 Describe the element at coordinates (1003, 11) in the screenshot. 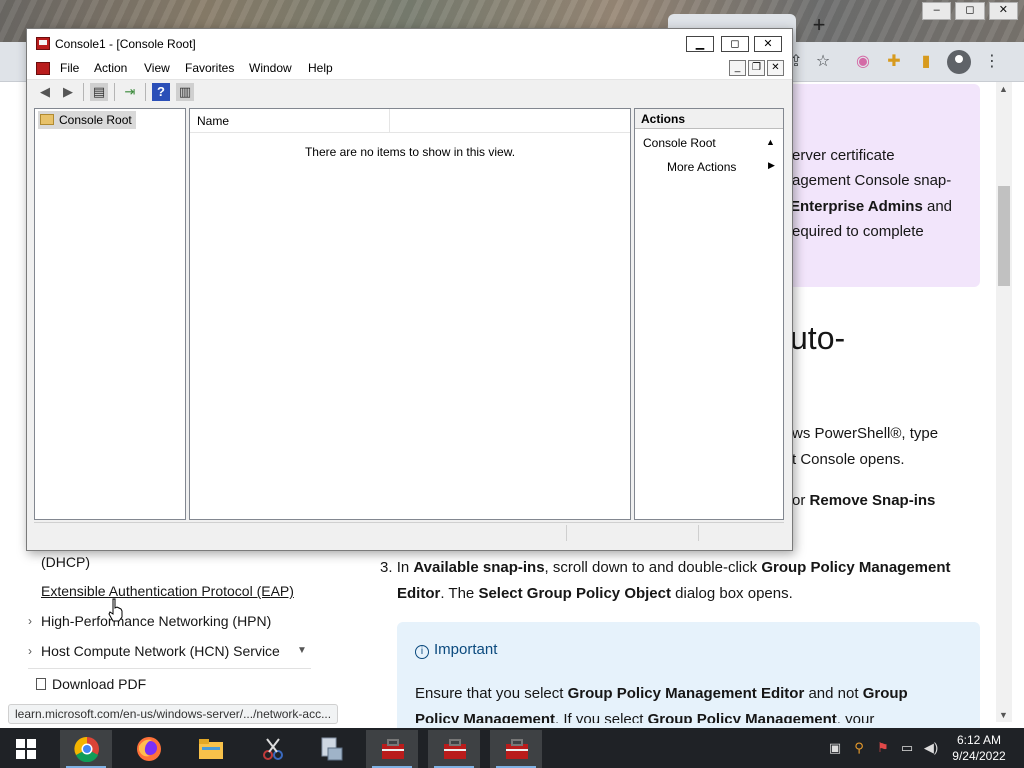

I see `browser-close-button: ✕` at that location.